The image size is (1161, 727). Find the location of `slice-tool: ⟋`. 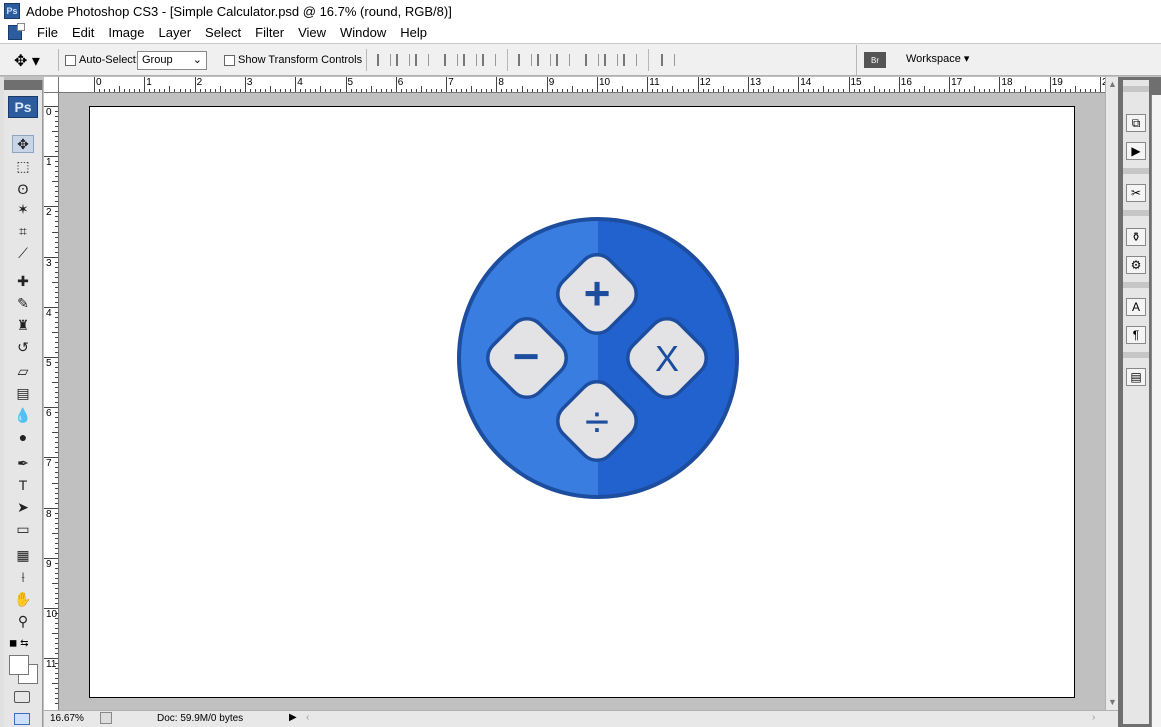

slice-tool: ⟋ is located at coordinates (23, 253).